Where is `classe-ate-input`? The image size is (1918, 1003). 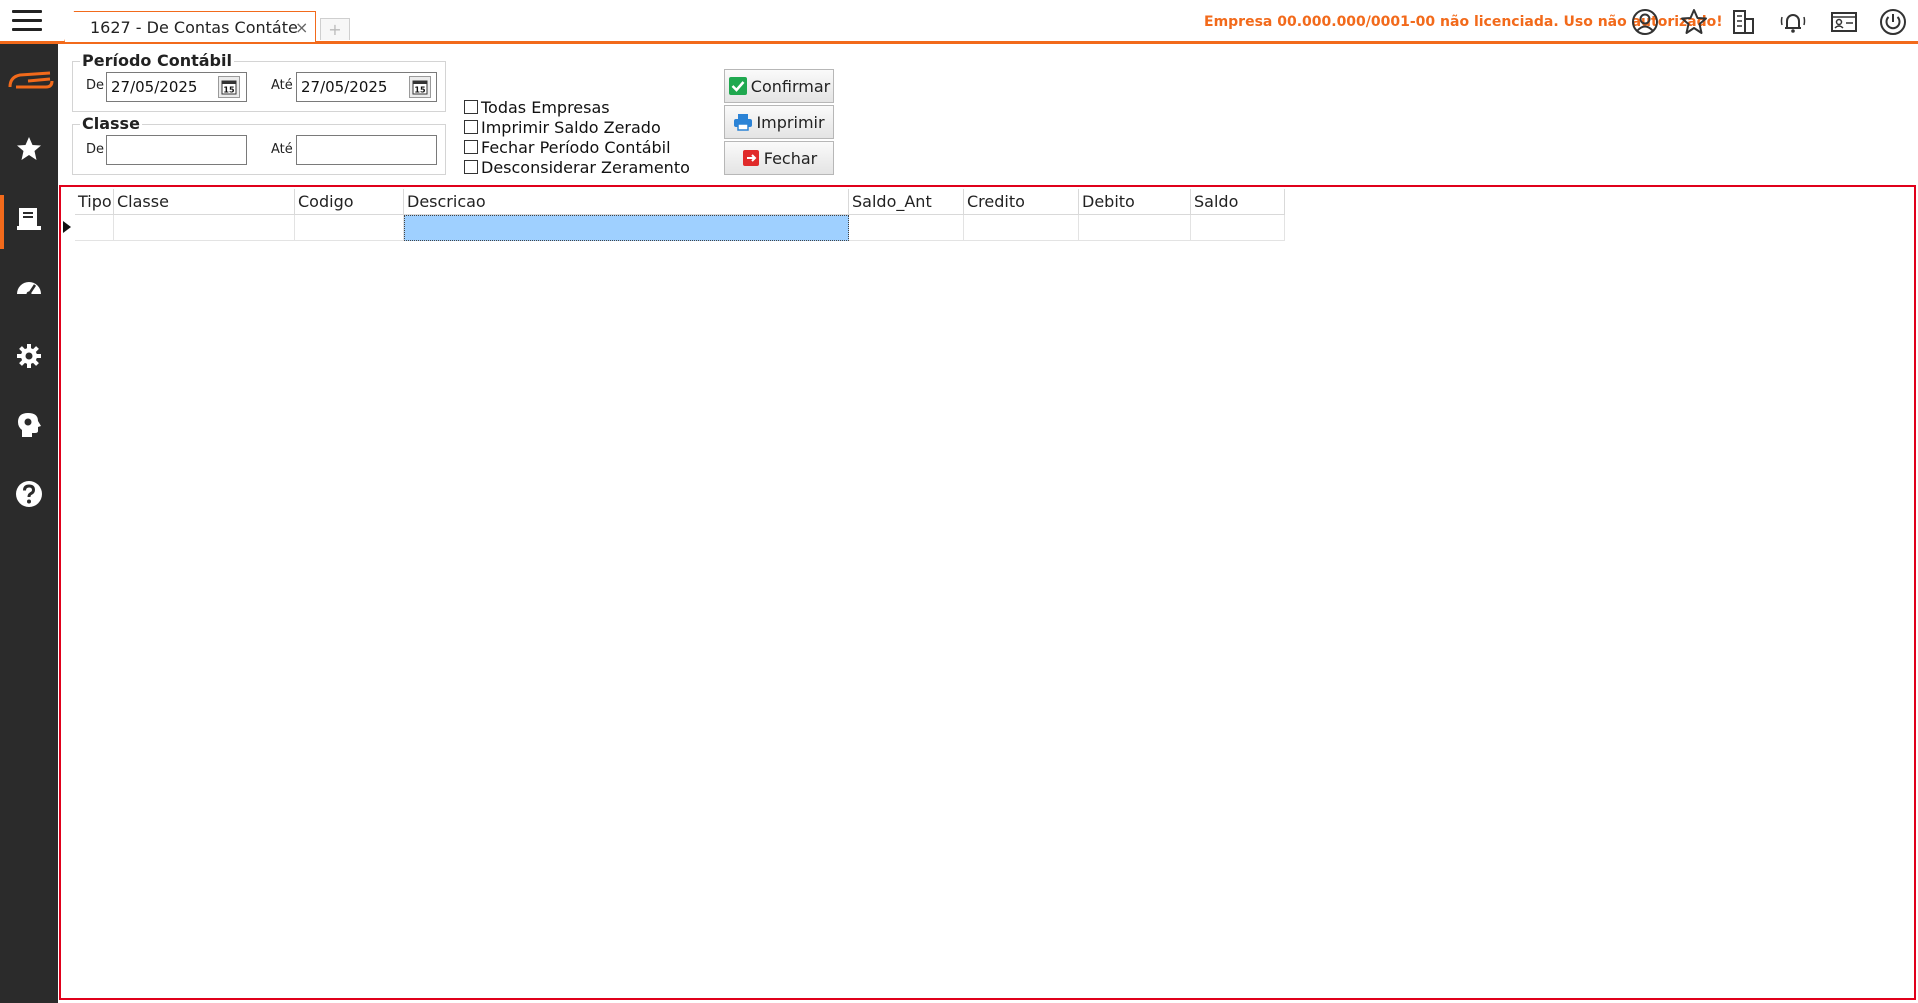 classe-ate-input is located at coordinates (366, 150).